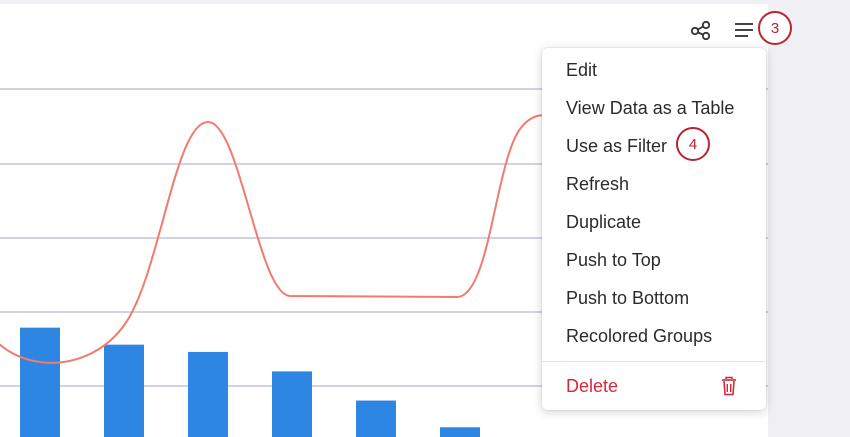 This screenshot has width=850, height=437. I want to click on step-badge: 4, so click(693, 144).